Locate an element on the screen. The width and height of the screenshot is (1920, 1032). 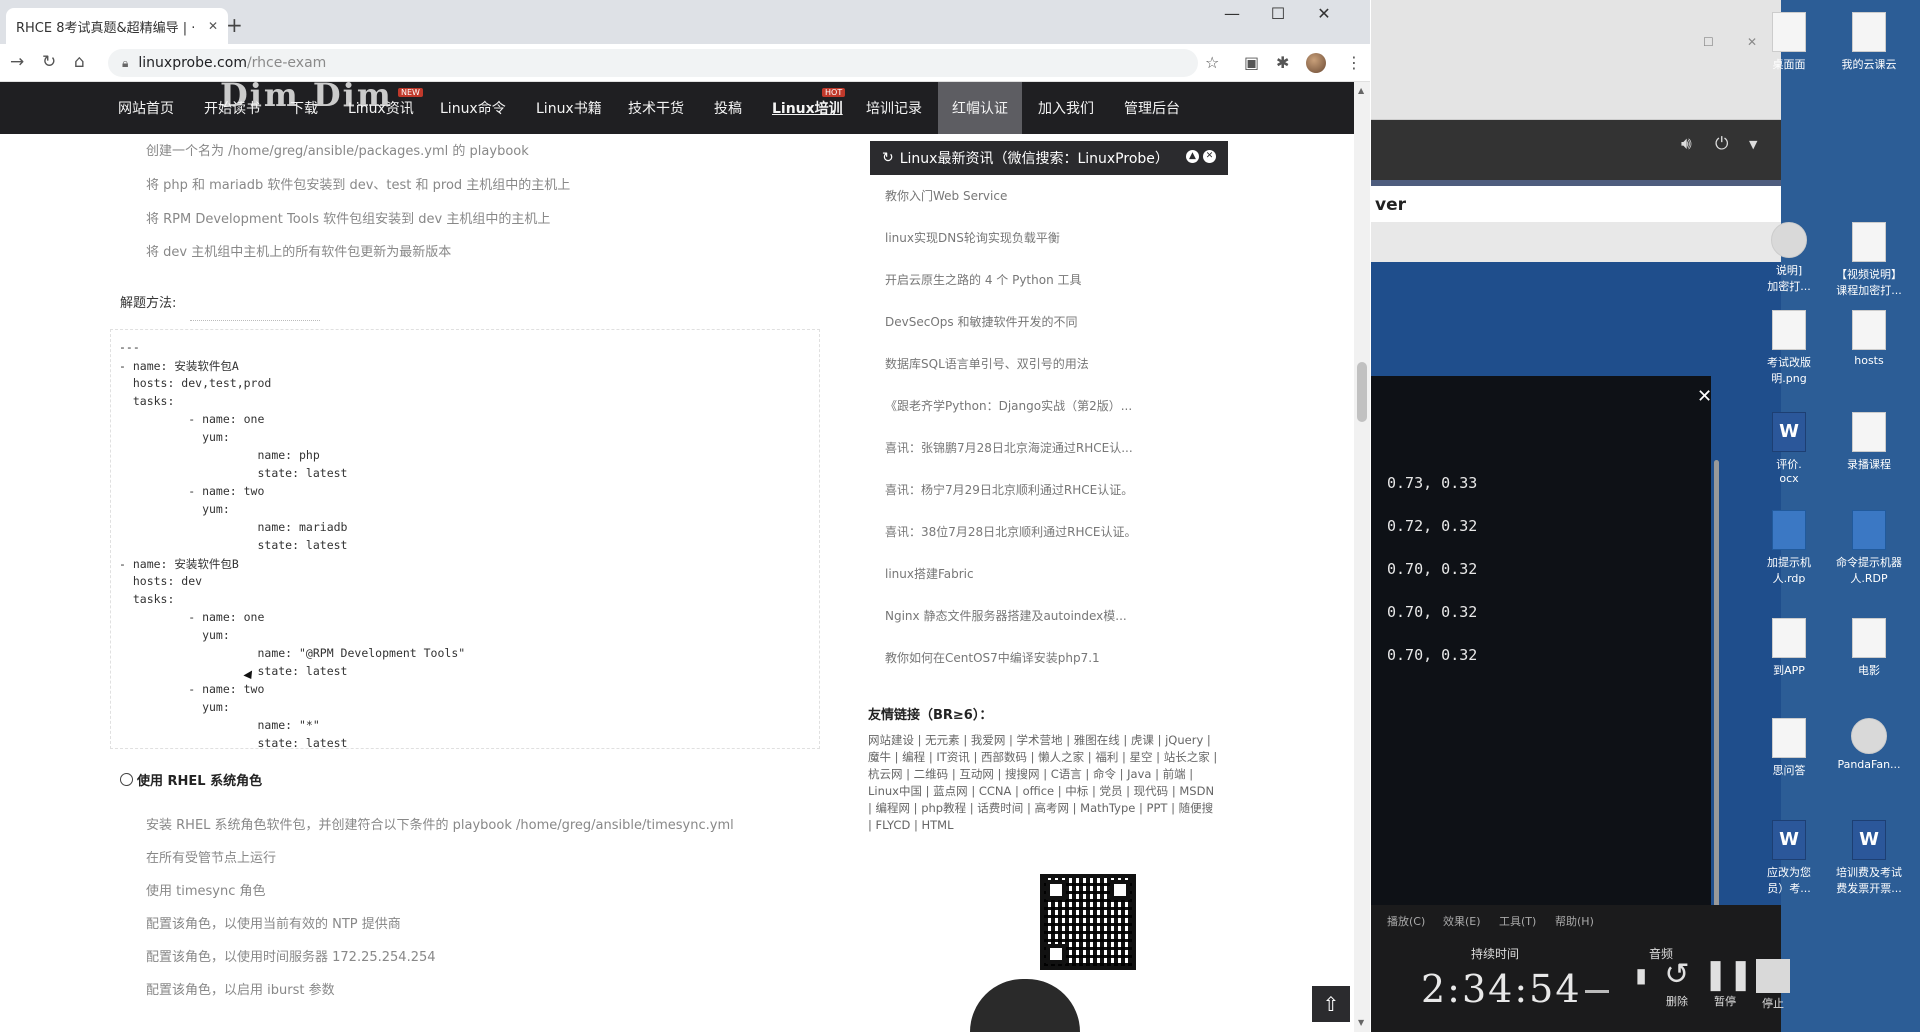
desktop-icon: 命令提示机器 人.RDP is located at coordinates (1869, 548).